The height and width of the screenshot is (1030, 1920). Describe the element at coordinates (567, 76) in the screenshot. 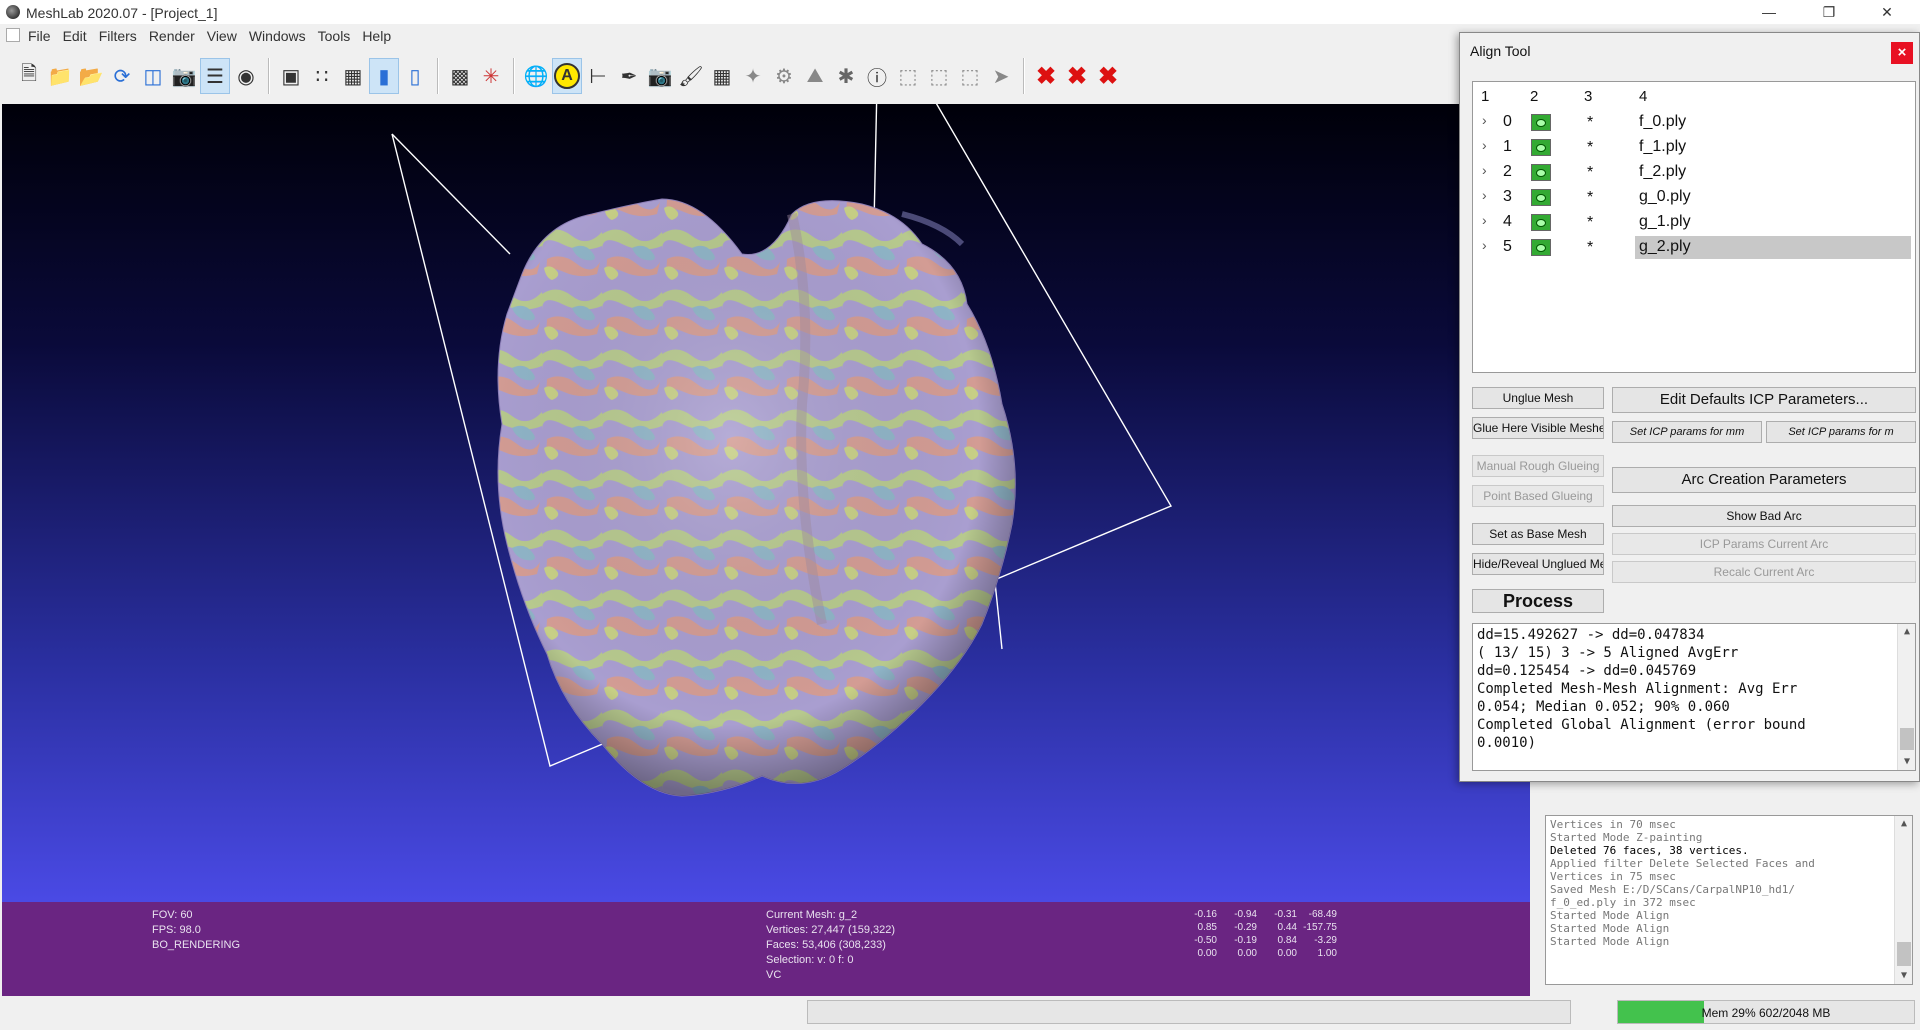

I see `align-icon: A` at that location.